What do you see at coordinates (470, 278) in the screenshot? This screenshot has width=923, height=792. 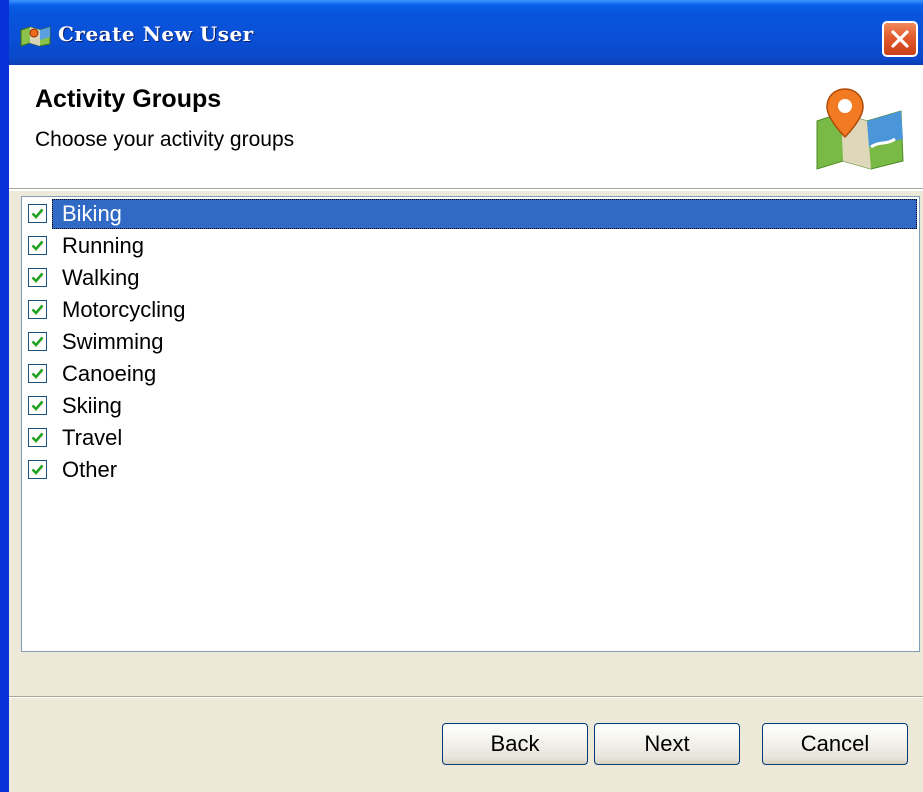 I see `list-item: Walking` at bounding box center [470, 278].